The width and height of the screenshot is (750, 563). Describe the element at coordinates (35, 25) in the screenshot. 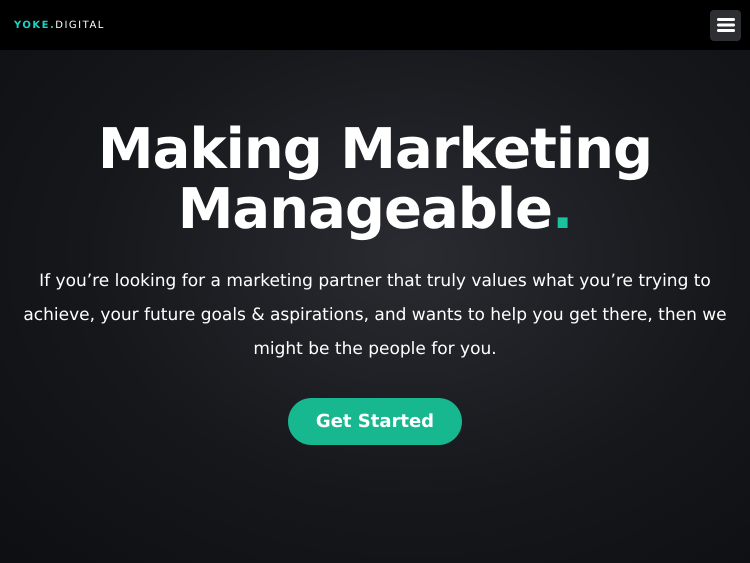

I see `logo-brand: YOKE.` at that location.